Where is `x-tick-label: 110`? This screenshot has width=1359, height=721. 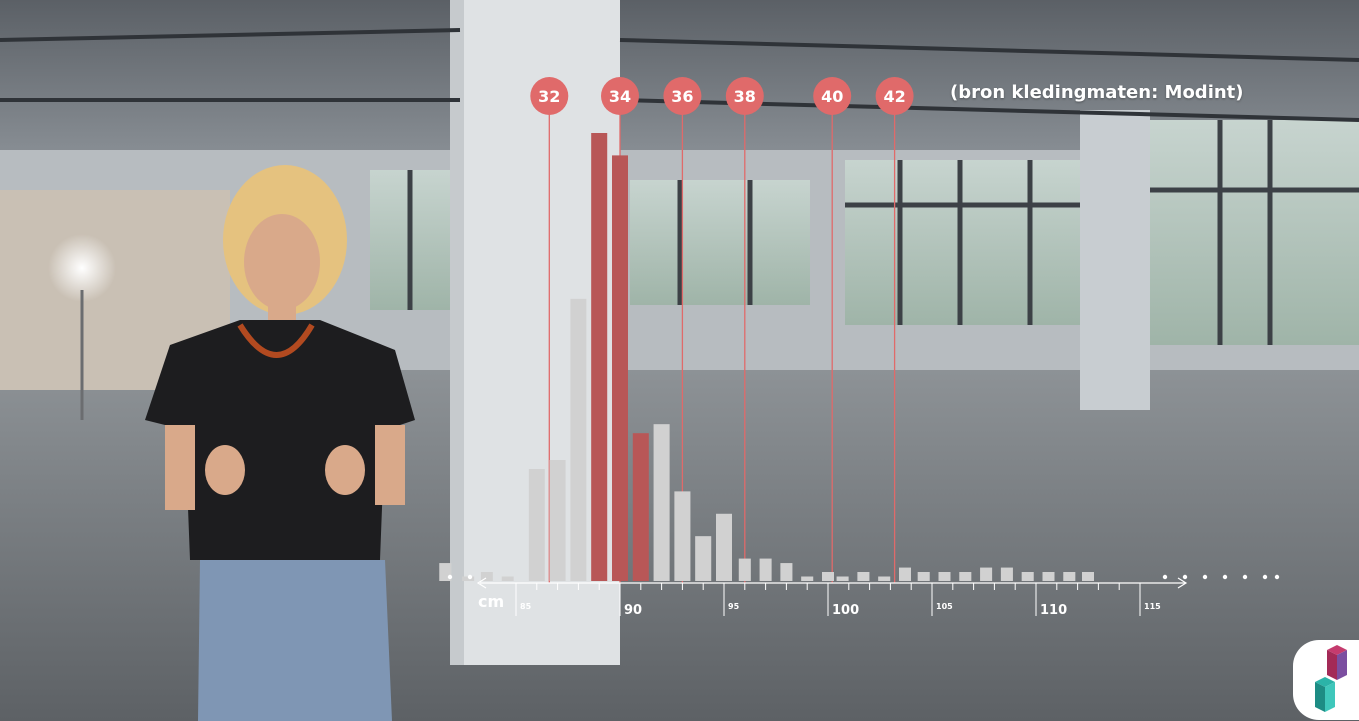
x-tick-label: 110 is located at coordinates (1053, 610).